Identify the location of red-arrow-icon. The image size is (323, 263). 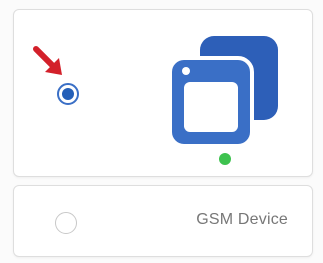
(47, 60).